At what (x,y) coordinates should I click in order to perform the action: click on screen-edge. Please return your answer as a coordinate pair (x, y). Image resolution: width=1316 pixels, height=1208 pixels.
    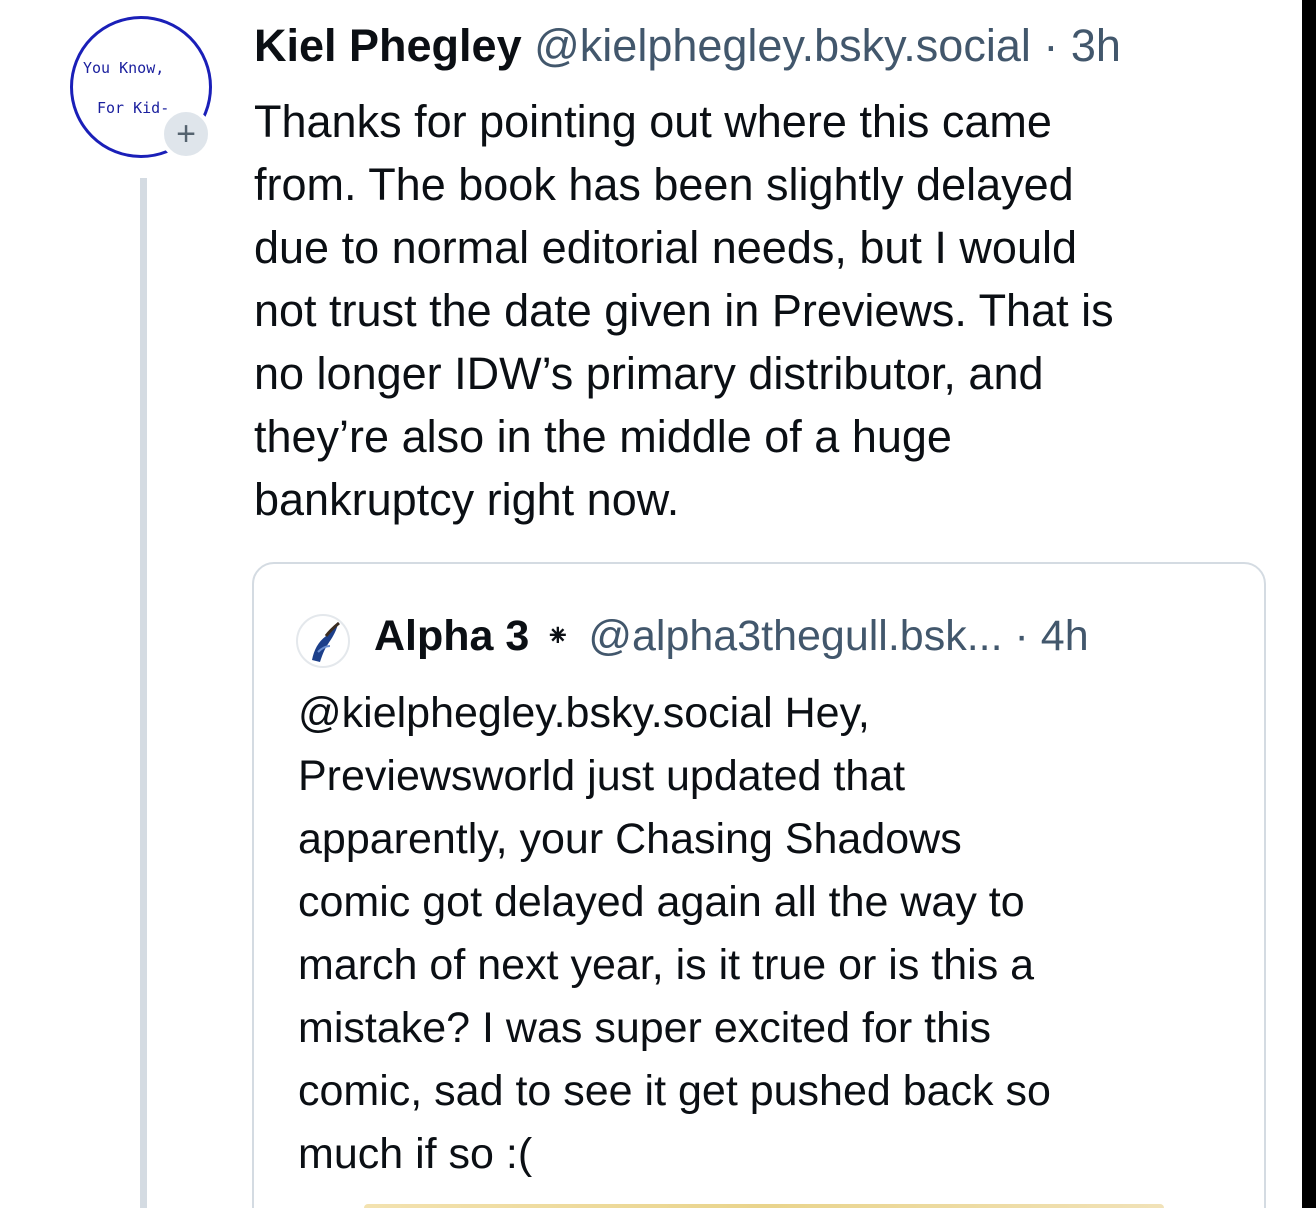
    Looking at the image, I should click on (1309, 604).